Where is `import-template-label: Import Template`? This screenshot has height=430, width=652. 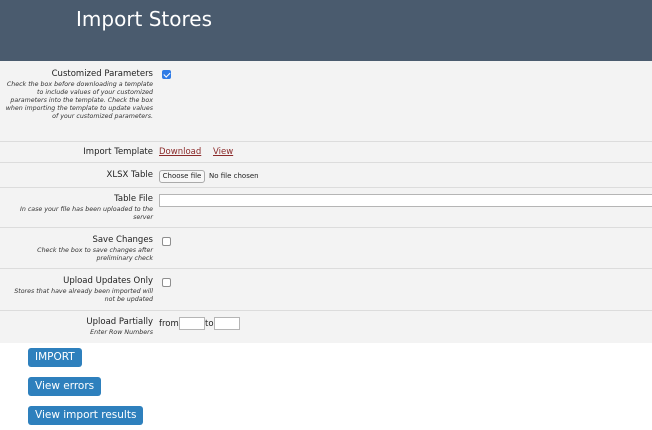 import-template-label: Import Template is located at coordinates (118, 152).